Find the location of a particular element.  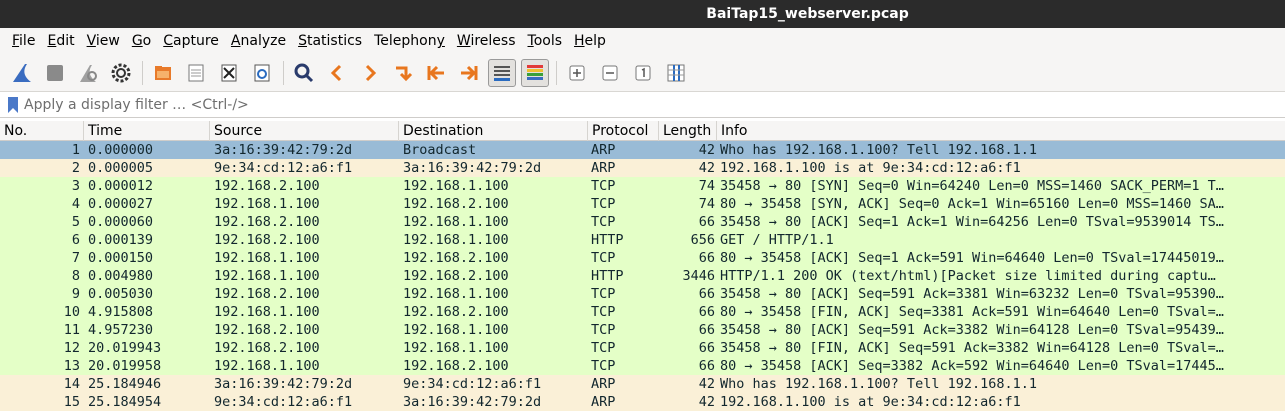

menu-analyze: Analyze is located at coordinates (258, 41).